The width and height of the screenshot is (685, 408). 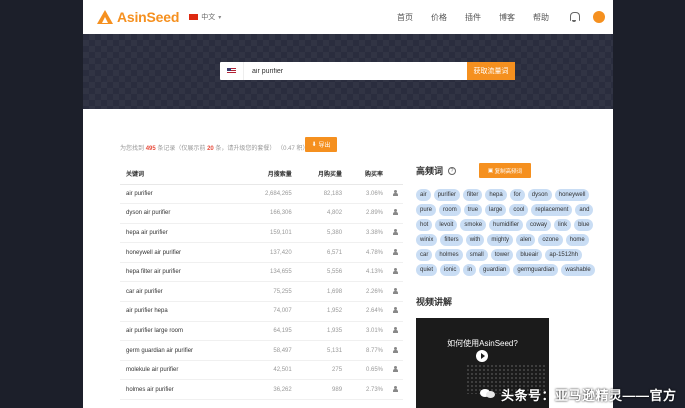 I want to click on logo: AsinSeed, so click(x=138, y=17).